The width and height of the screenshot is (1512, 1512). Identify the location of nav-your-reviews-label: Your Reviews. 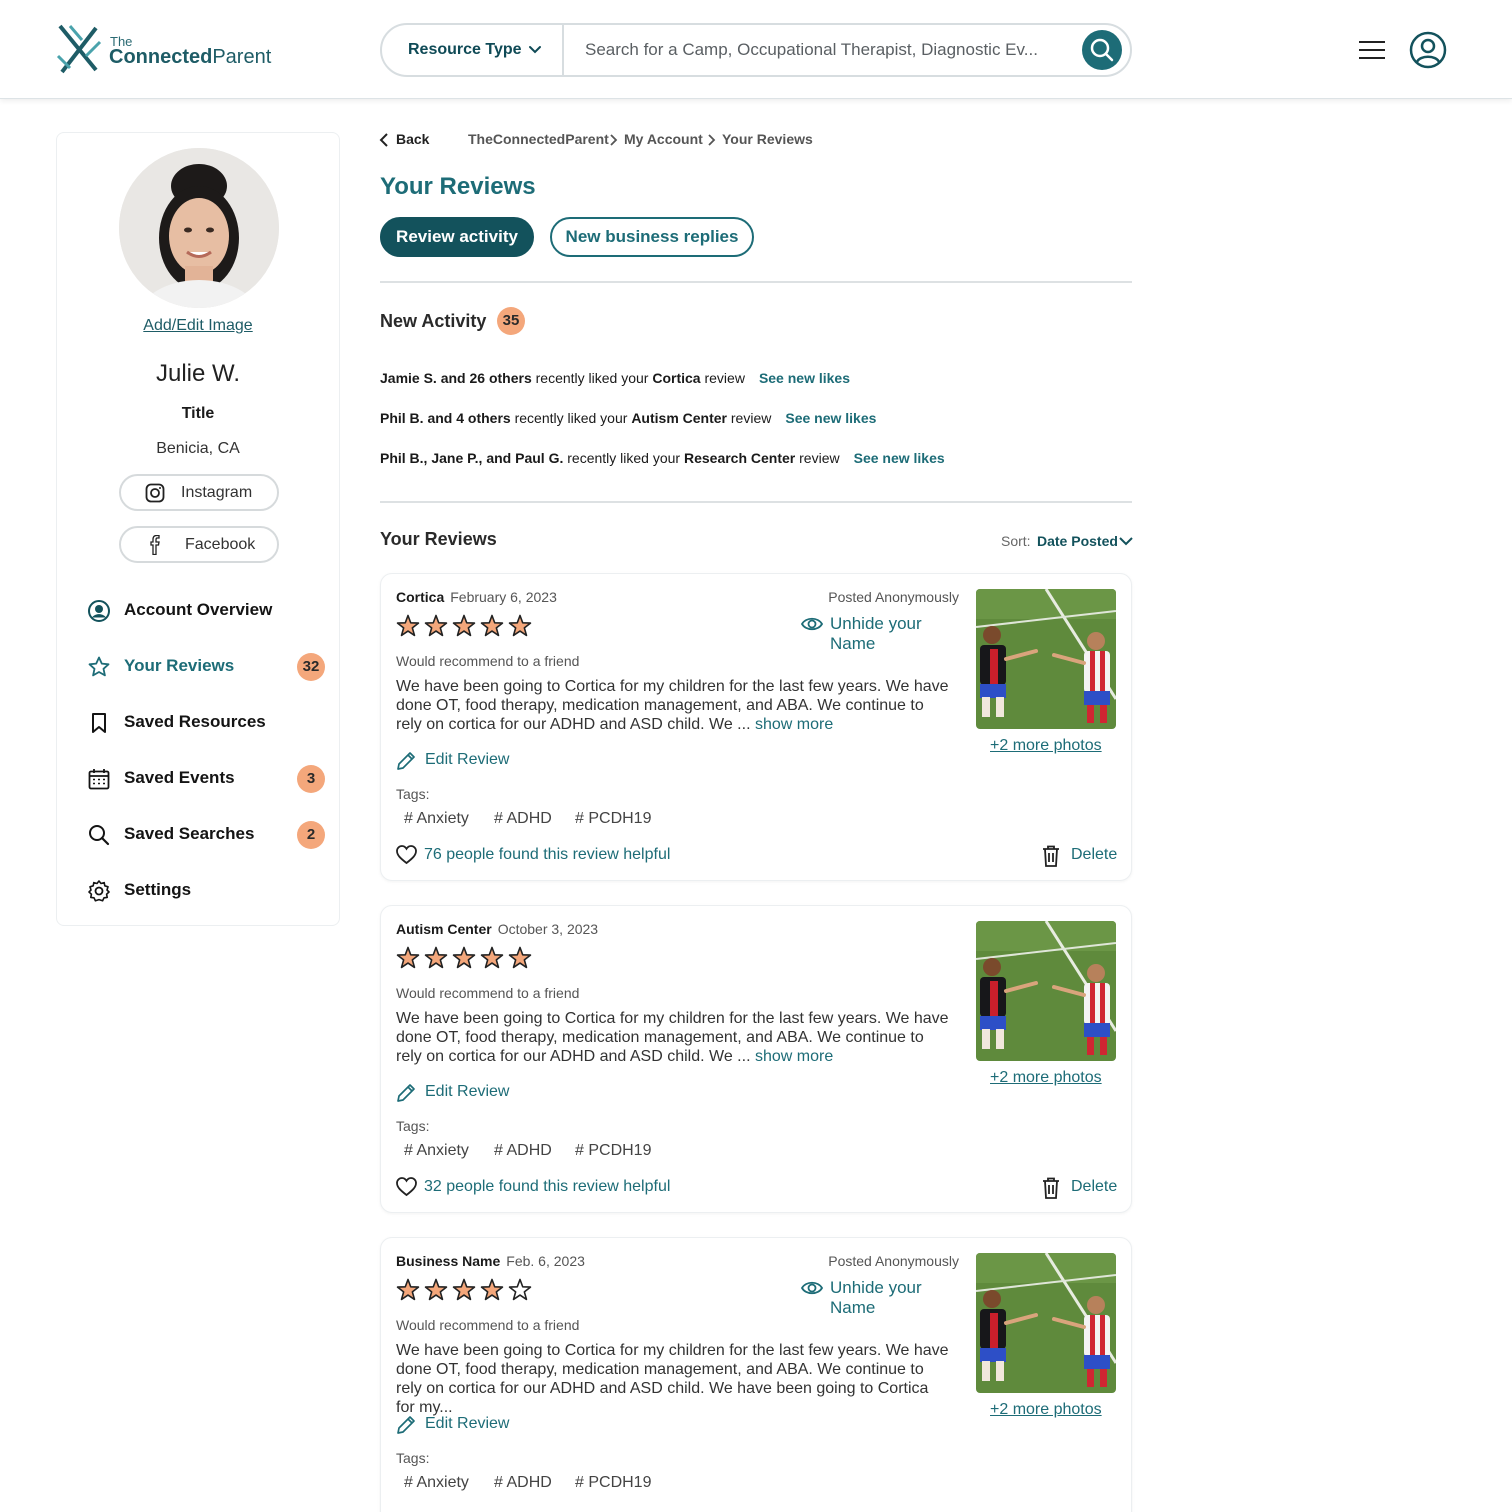
(179, 665).